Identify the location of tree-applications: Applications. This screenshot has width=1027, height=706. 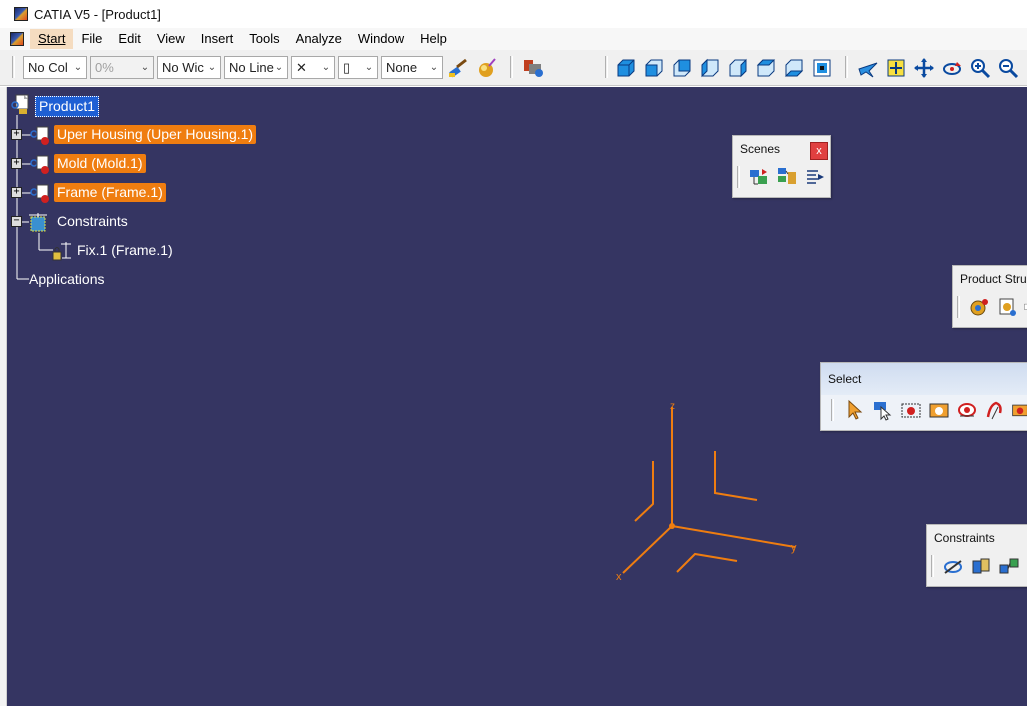
(67, 279).